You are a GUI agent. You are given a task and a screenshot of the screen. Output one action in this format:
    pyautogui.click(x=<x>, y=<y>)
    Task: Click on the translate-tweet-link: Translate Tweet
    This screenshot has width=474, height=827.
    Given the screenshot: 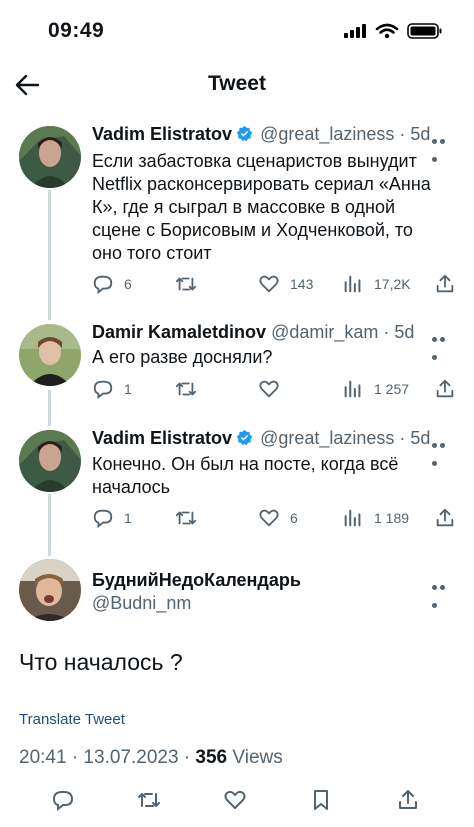 What is the action you would take?
    pyautogui.click(x=72, y=719)
    